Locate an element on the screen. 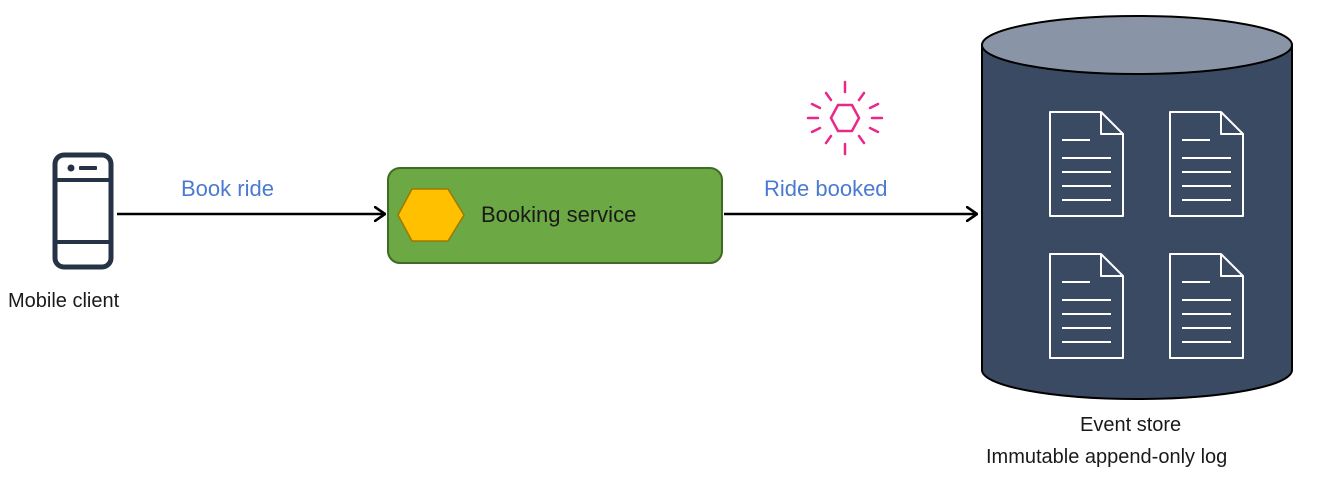 The image size is (1329, 477). smartphone-icon is located at coordinates (83, 211).